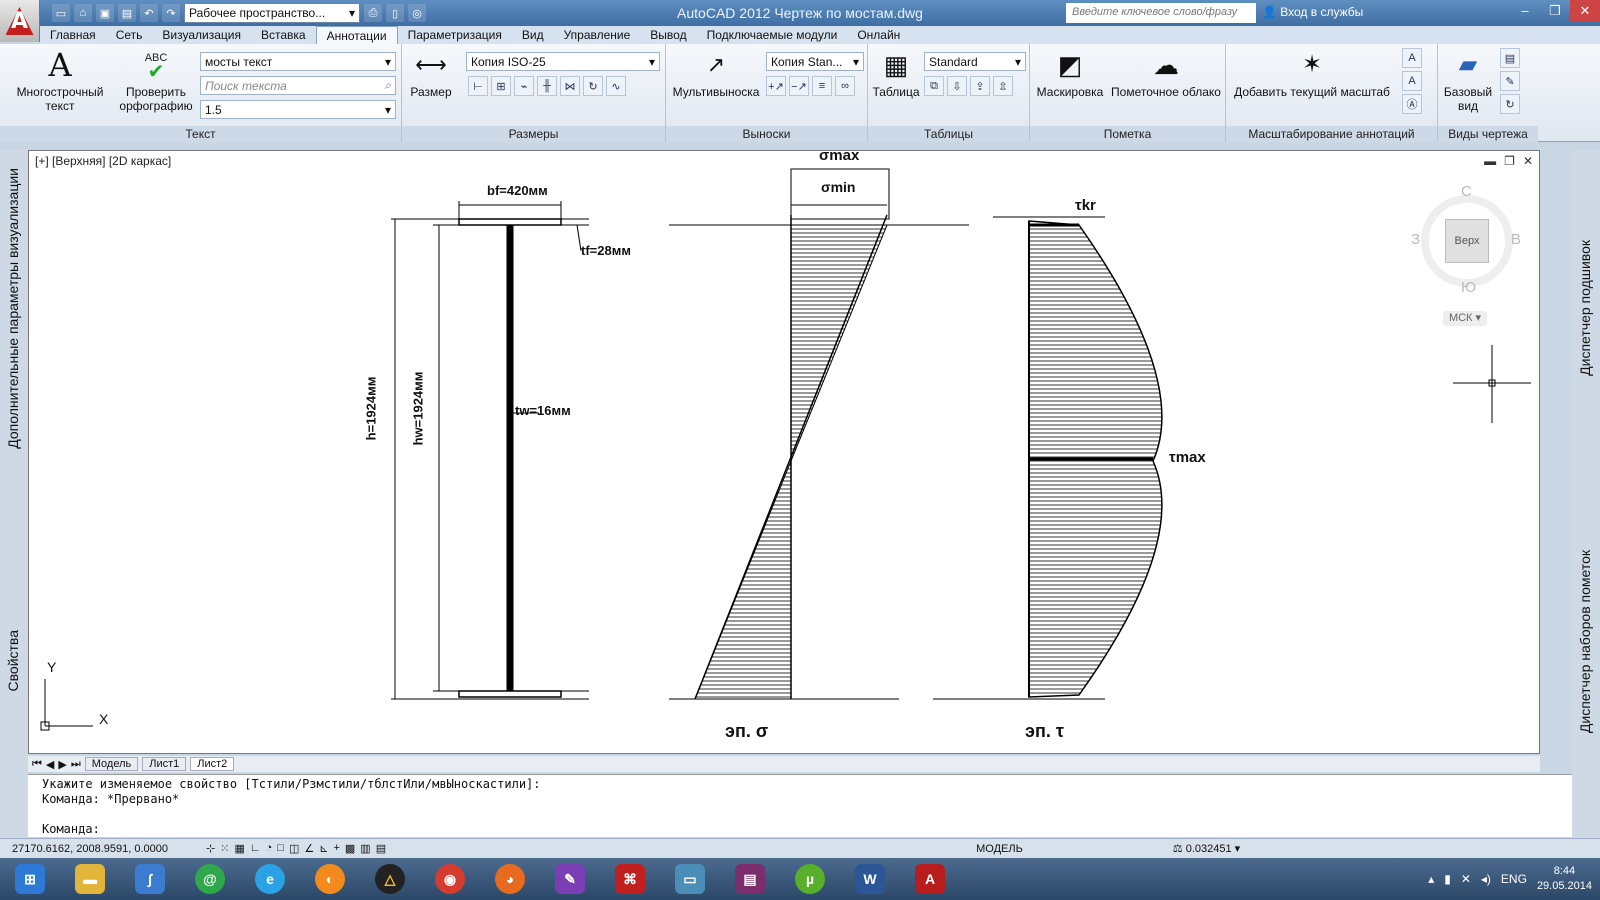  I want to click on dim-style-select: Копия ISO-25 ▾, so click(563, 61).